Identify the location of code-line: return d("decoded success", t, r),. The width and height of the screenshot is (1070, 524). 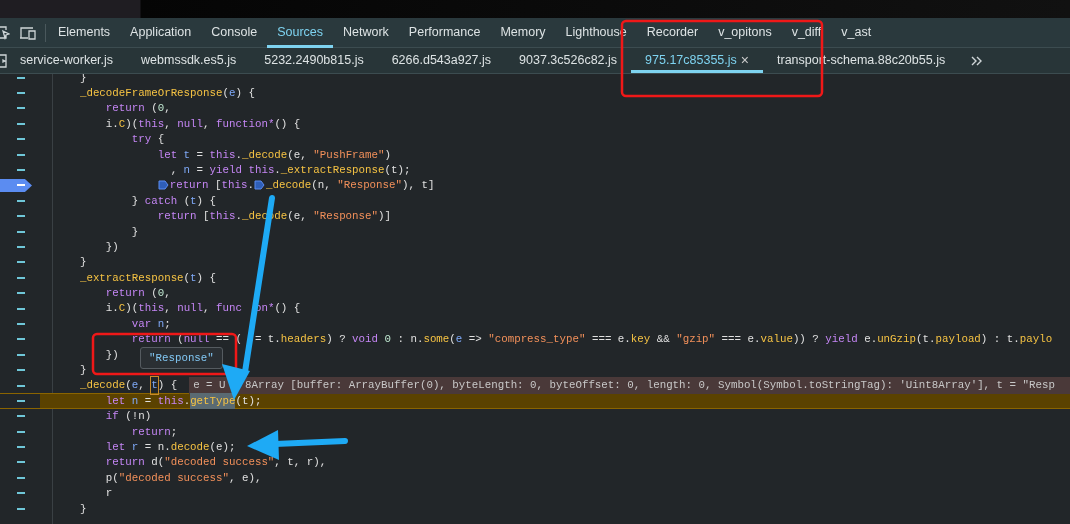
(215, 463).